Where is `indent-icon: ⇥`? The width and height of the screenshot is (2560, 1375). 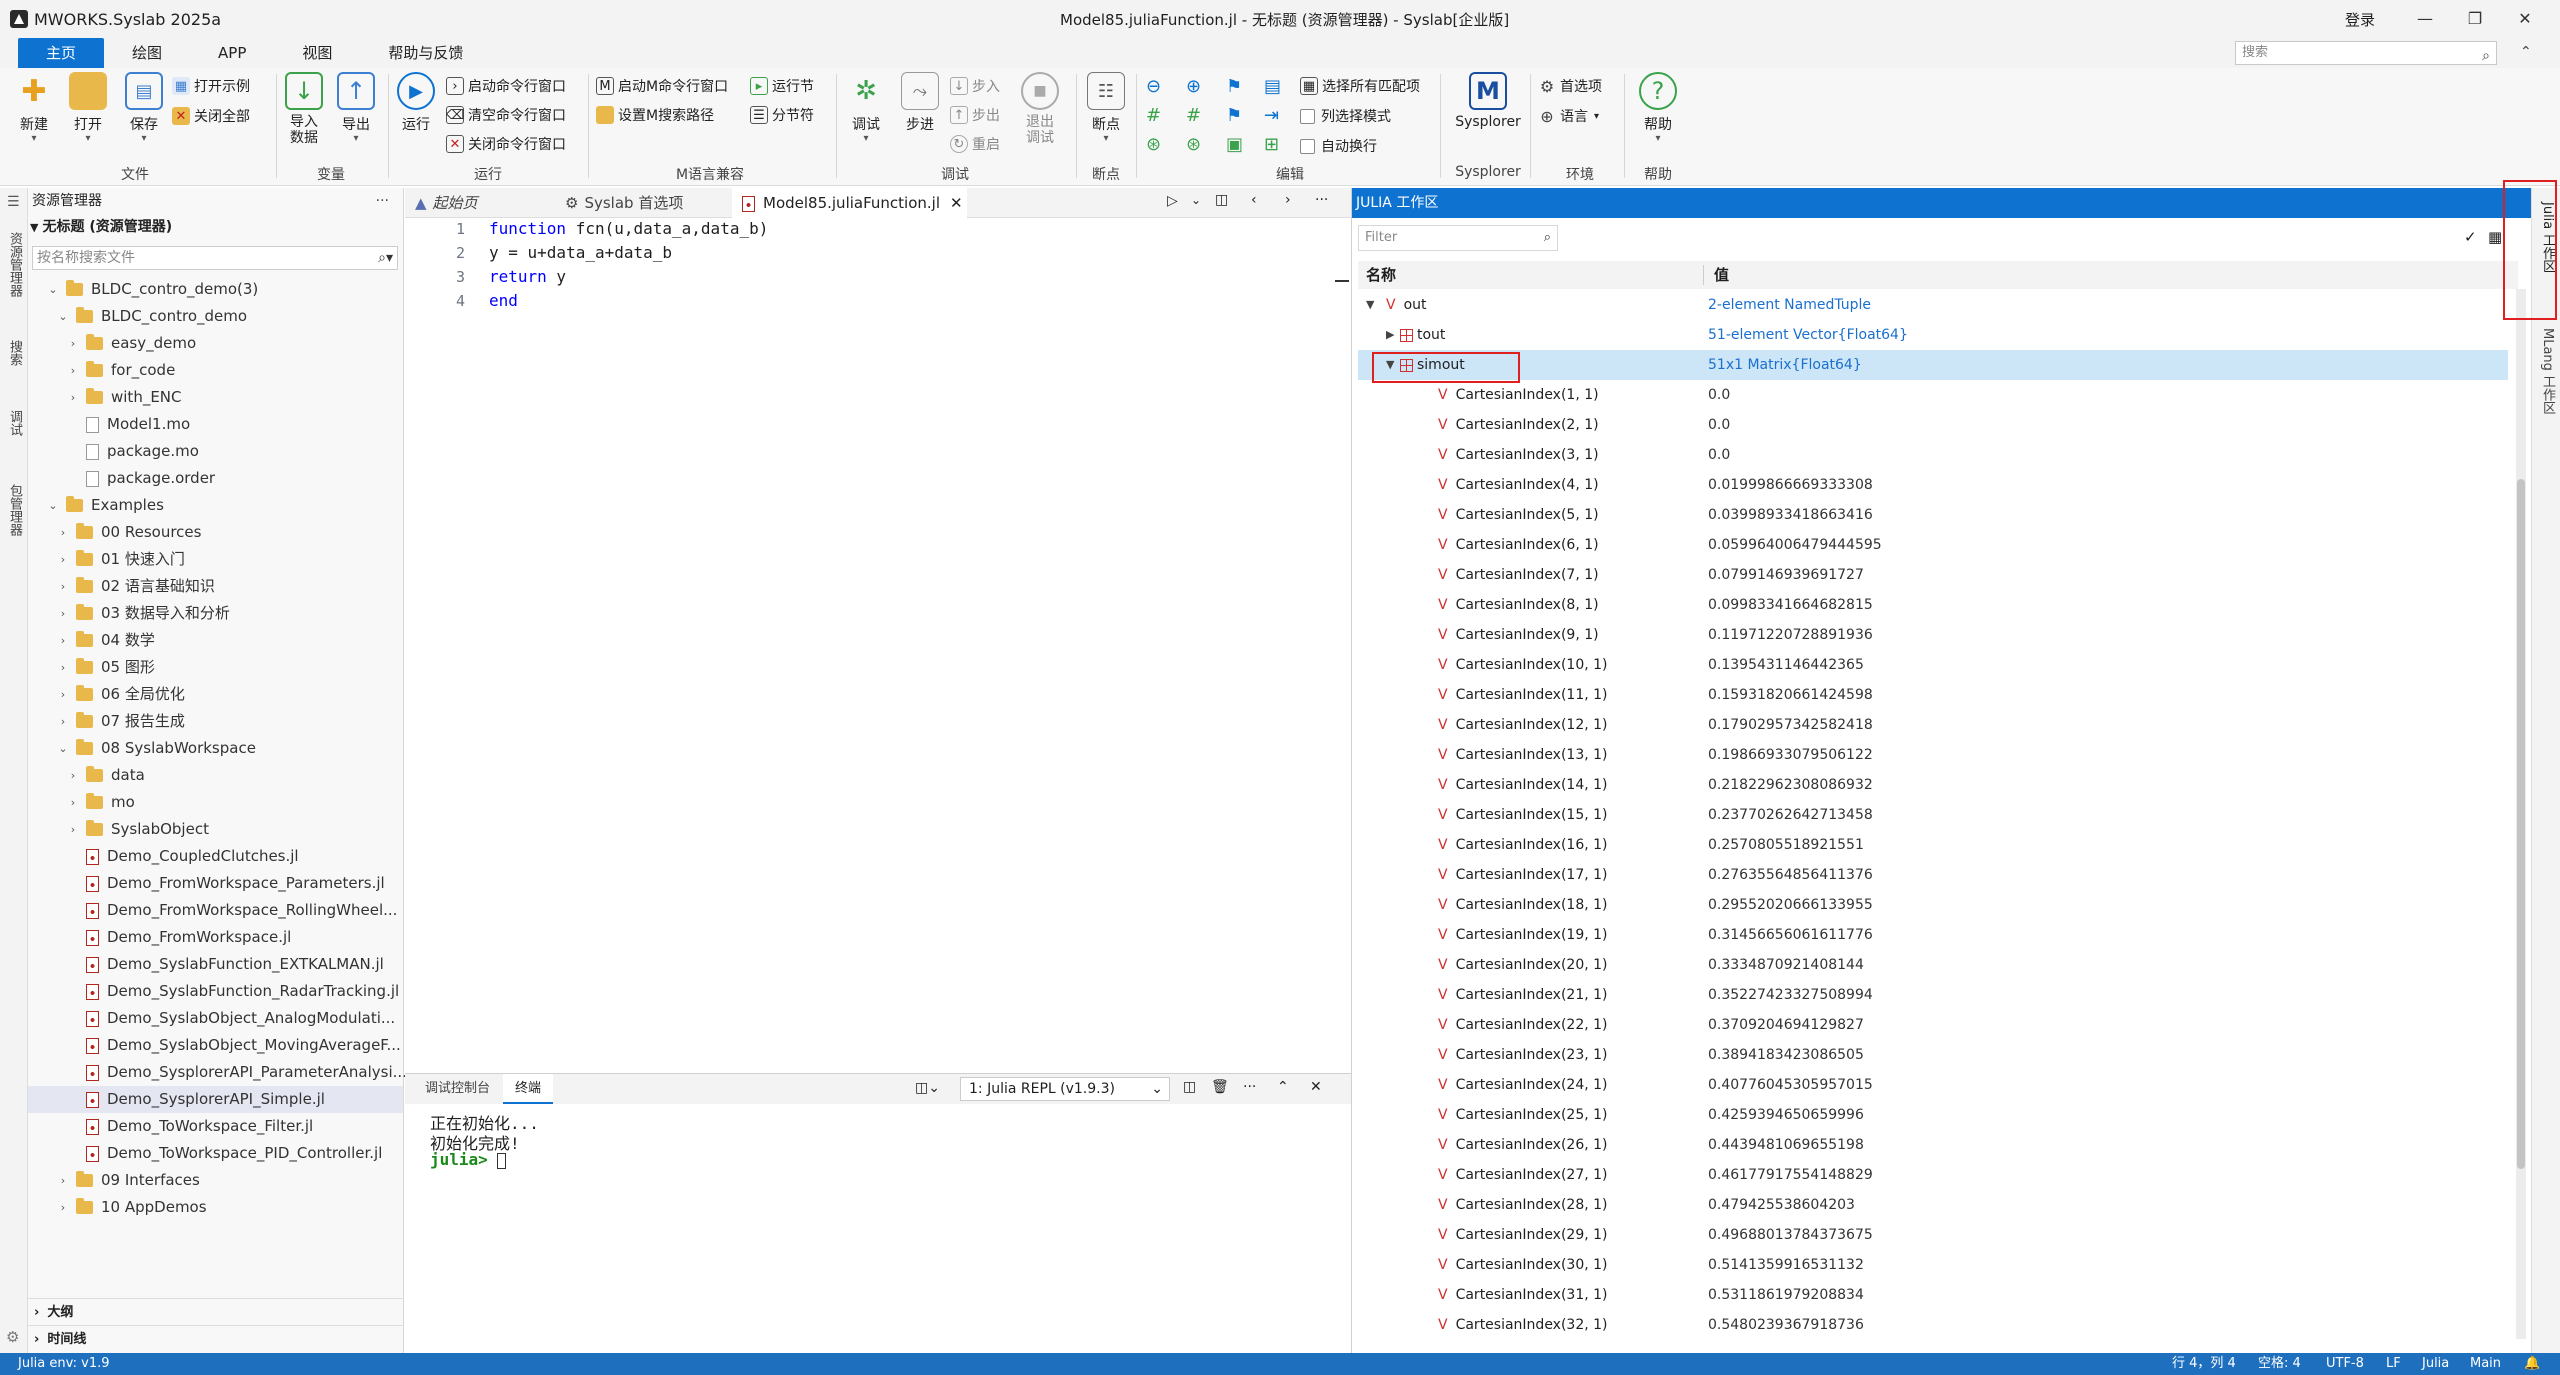 indent-icon: ⇥ is located at coordinates (1271, 115).